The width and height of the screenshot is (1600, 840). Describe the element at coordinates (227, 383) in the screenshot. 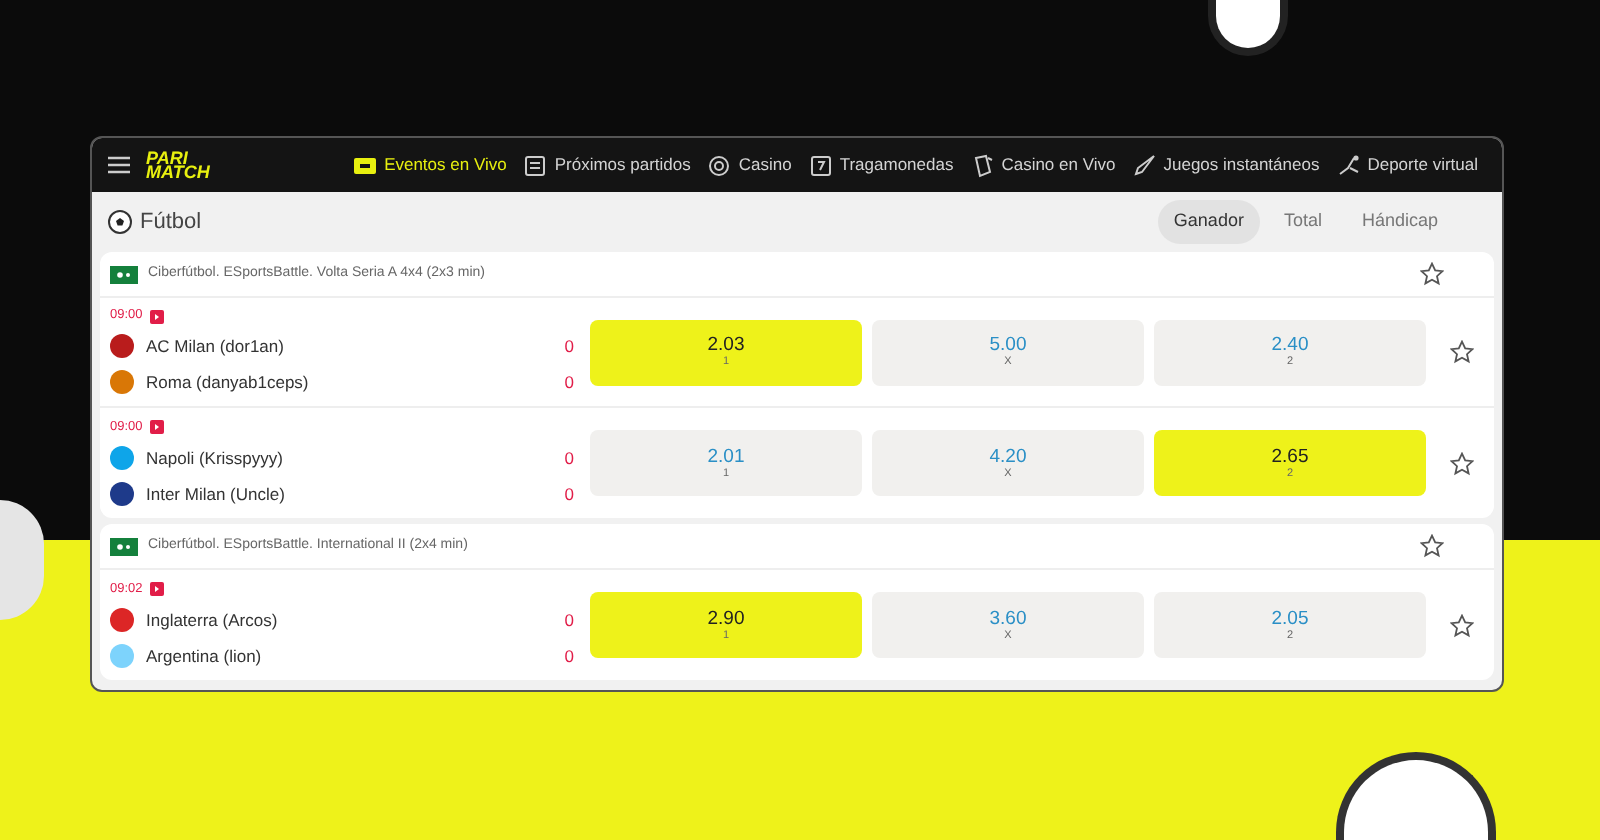

I see `team-name: Roma (danyab1ceps)` at that location.